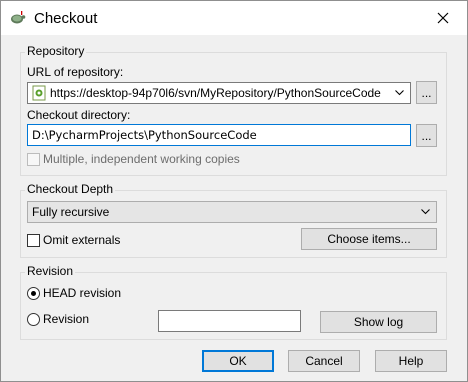  I want to click on ok-label: OK, so click(238, 361).